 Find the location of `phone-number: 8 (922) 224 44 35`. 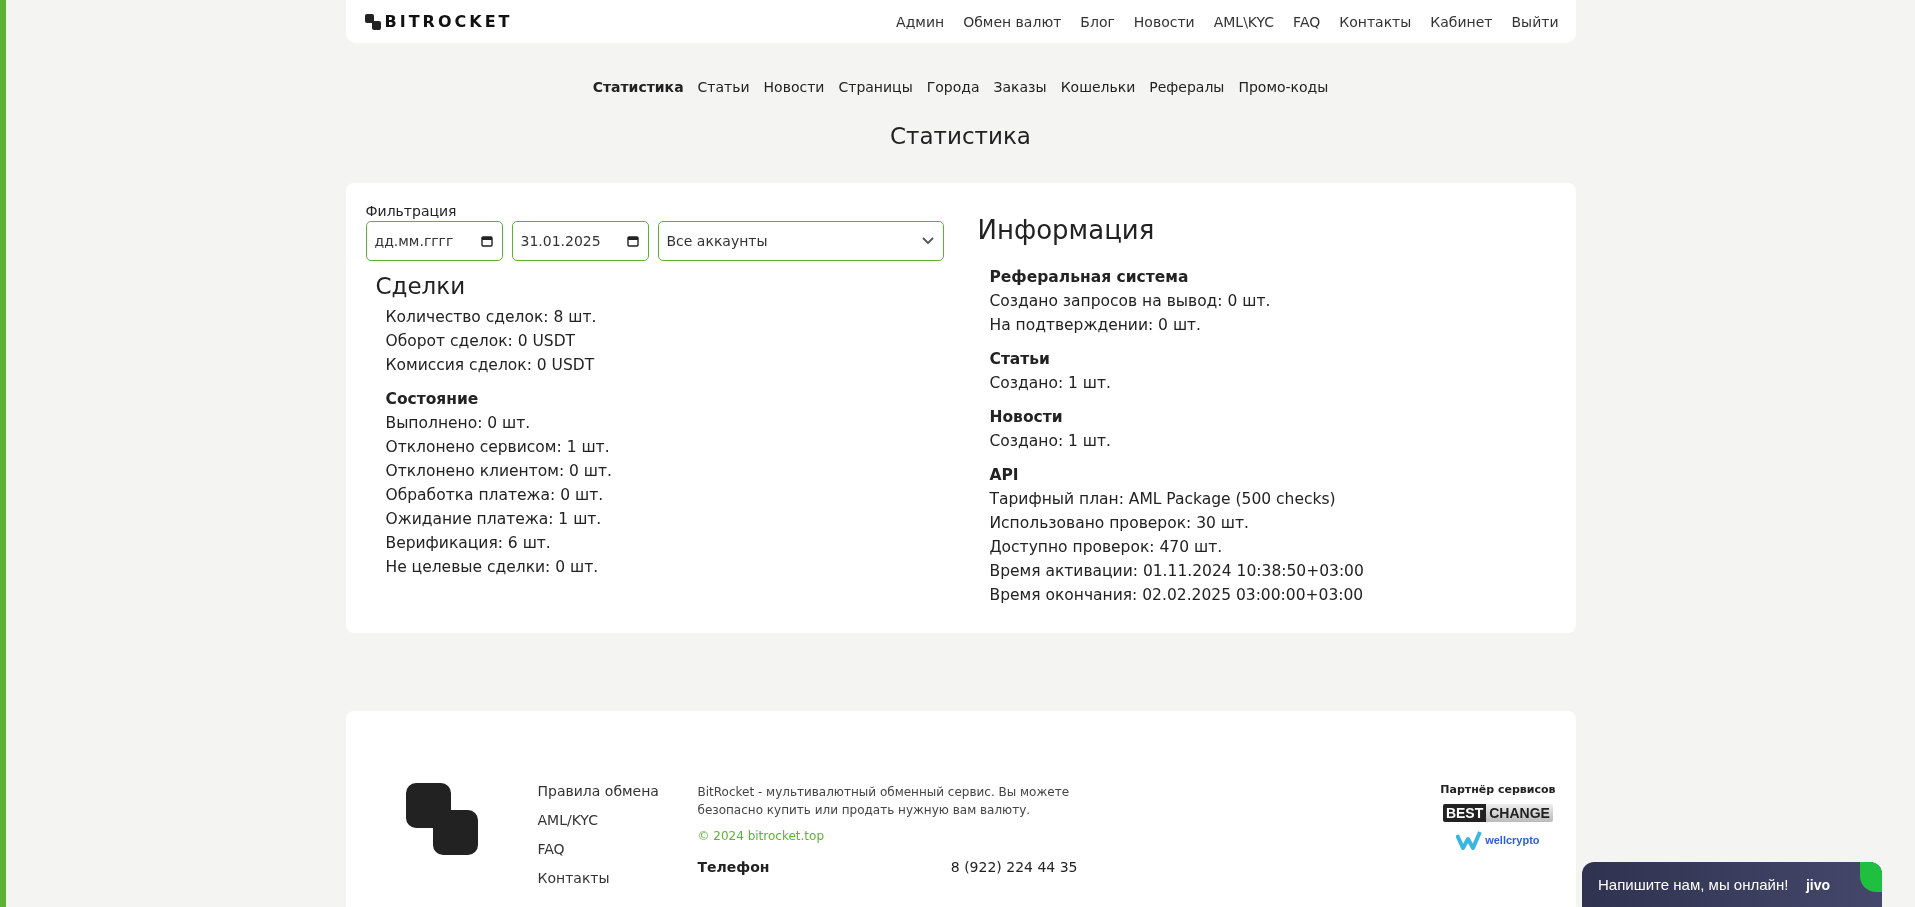

phone-number: 8 (922) 224 44 35 is located at coordinates (1014, 867).